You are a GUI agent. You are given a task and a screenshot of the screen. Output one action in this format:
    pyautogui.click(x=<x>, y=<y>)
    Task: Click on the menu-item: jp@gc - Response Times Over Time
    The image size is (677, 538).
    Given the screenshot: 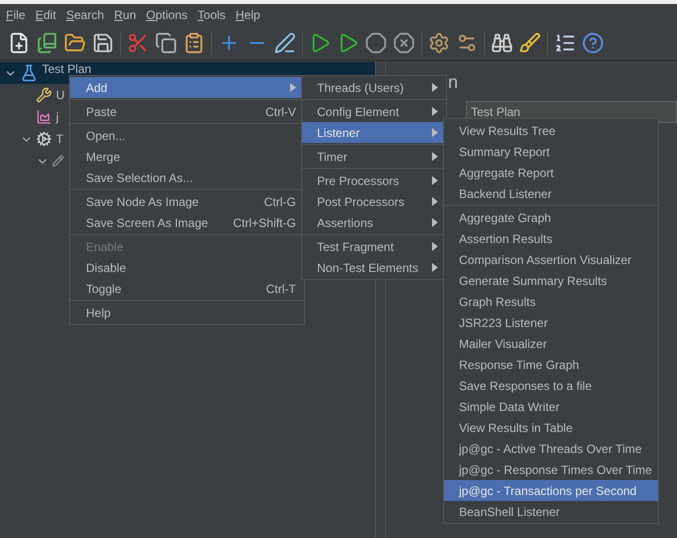 What is the action you would take?
    pyautogui.click(x=551, y=469)
    